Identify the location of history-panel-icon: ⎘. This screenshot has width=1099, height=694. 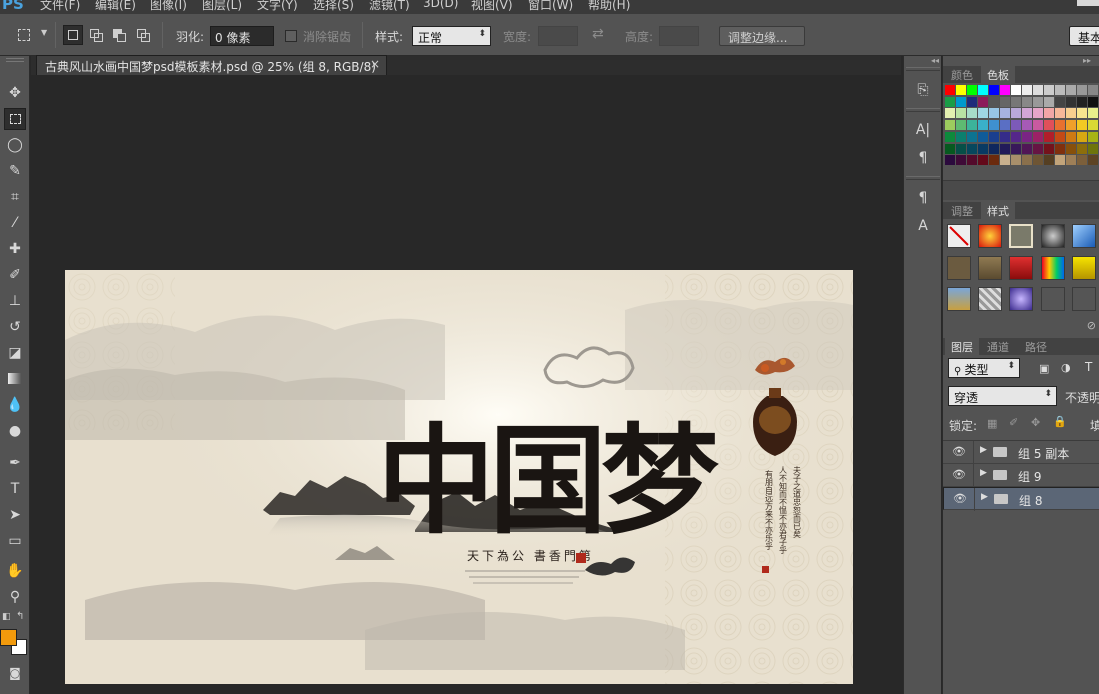
(923, 90).